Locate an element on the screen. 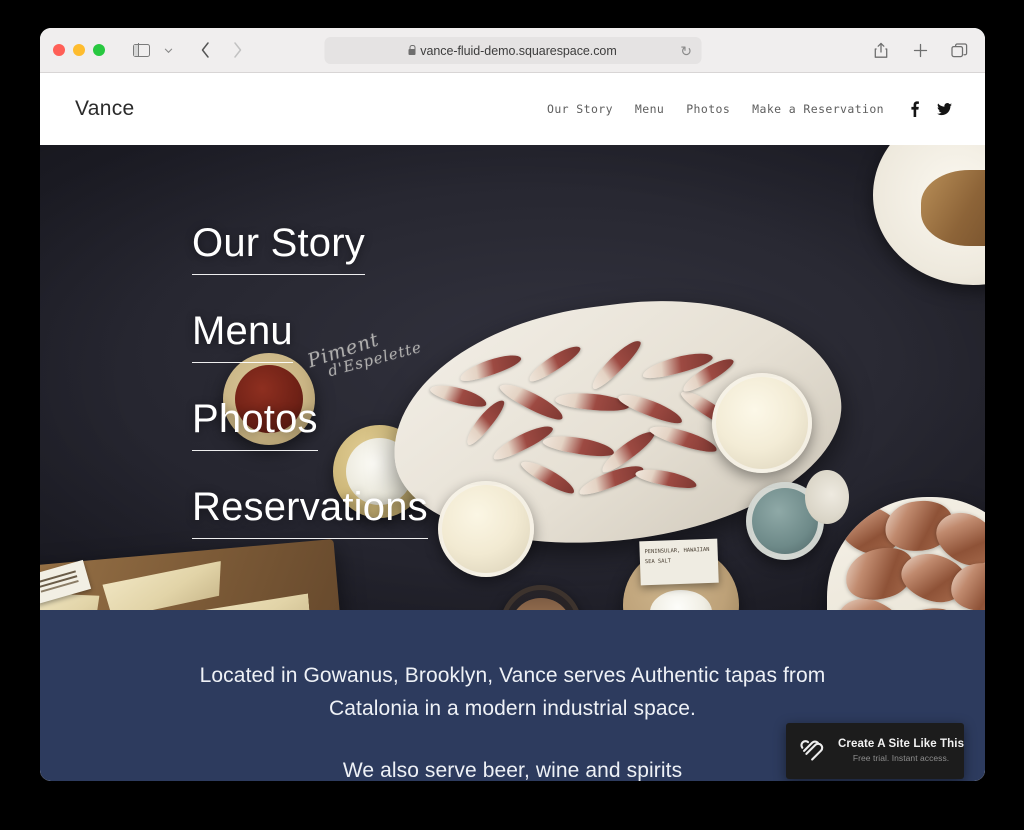 This screenshot has width=1024, height=830. address-bar: vance-fluid-demo.squarespace.com ↻ is located at coordinates (512, 50).